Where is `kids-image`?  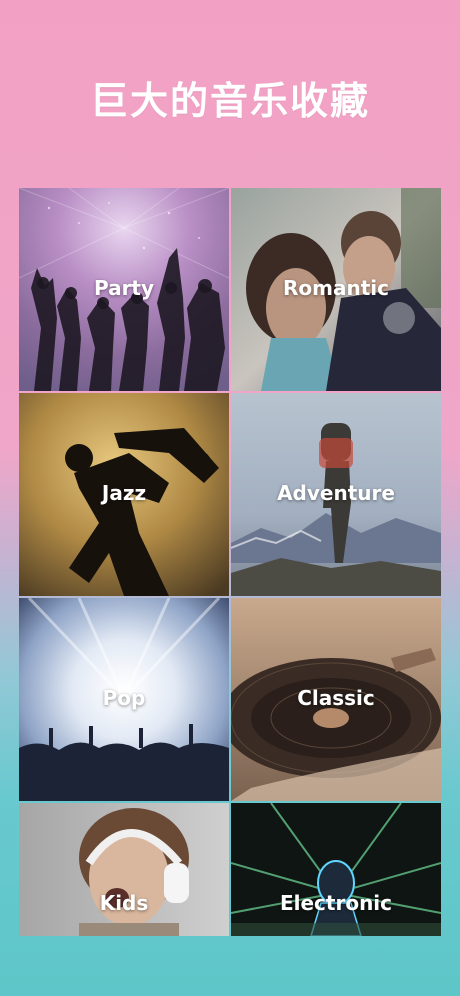 kids-image is located at coordinates (124, 869).